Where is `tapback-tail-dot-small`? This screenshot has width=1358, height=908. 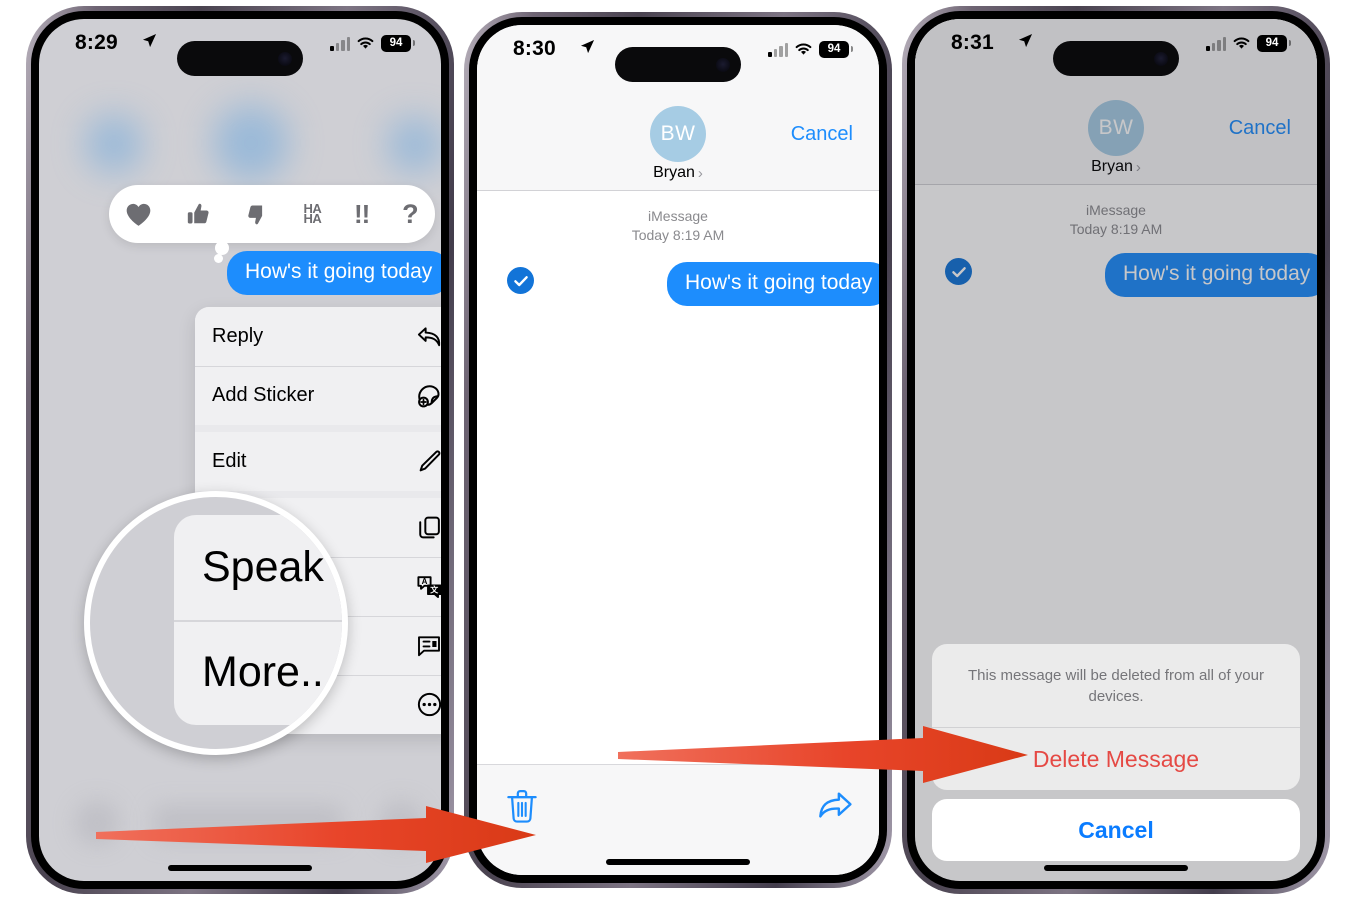 tapback-tail-dot-small is located at coordinates (218, 258).